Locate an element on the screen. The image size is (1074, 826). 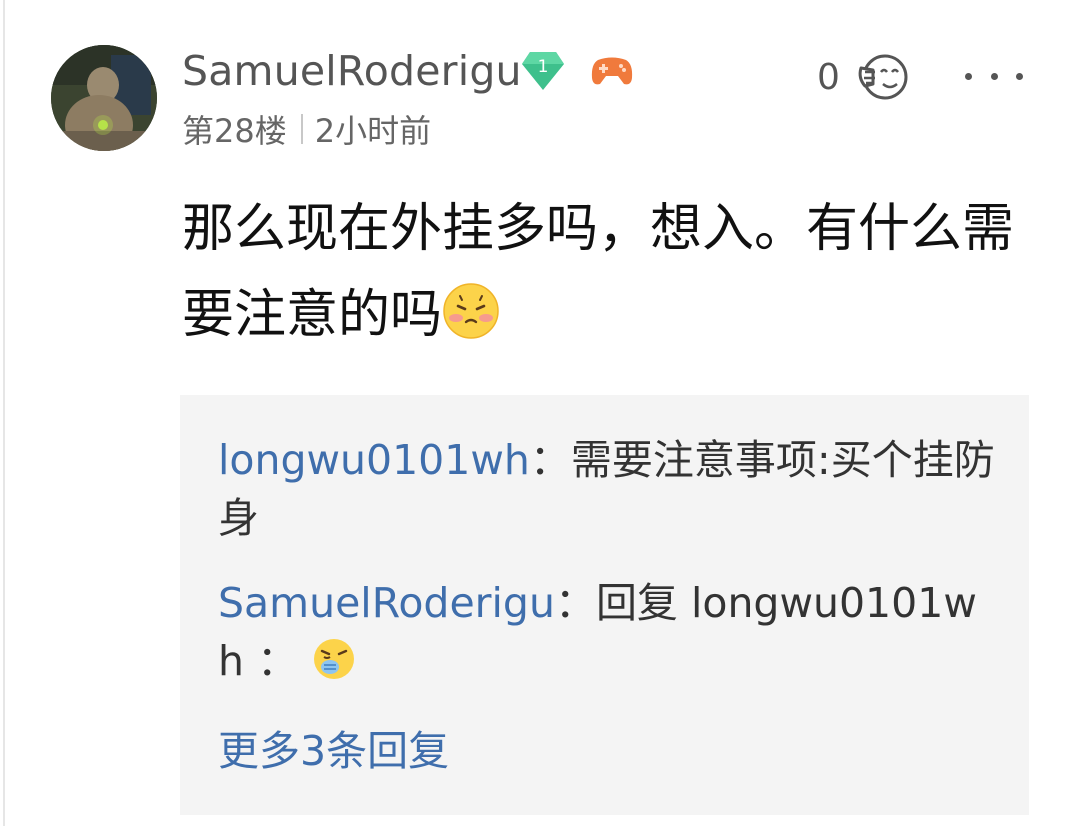
embarrassed-emoji-icon is located at coordinates (471, 311).